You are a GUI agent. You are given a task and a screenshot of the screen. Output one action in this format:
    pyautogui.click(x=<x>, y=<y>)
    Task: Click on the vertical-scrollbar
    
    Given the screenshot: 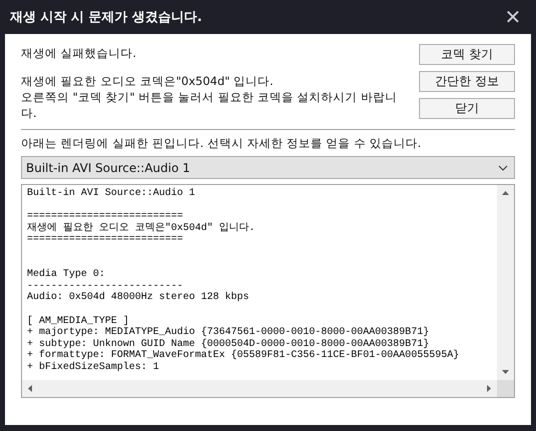 What is the action you would take?
    pyautogui.click(x=505, y=282)
    